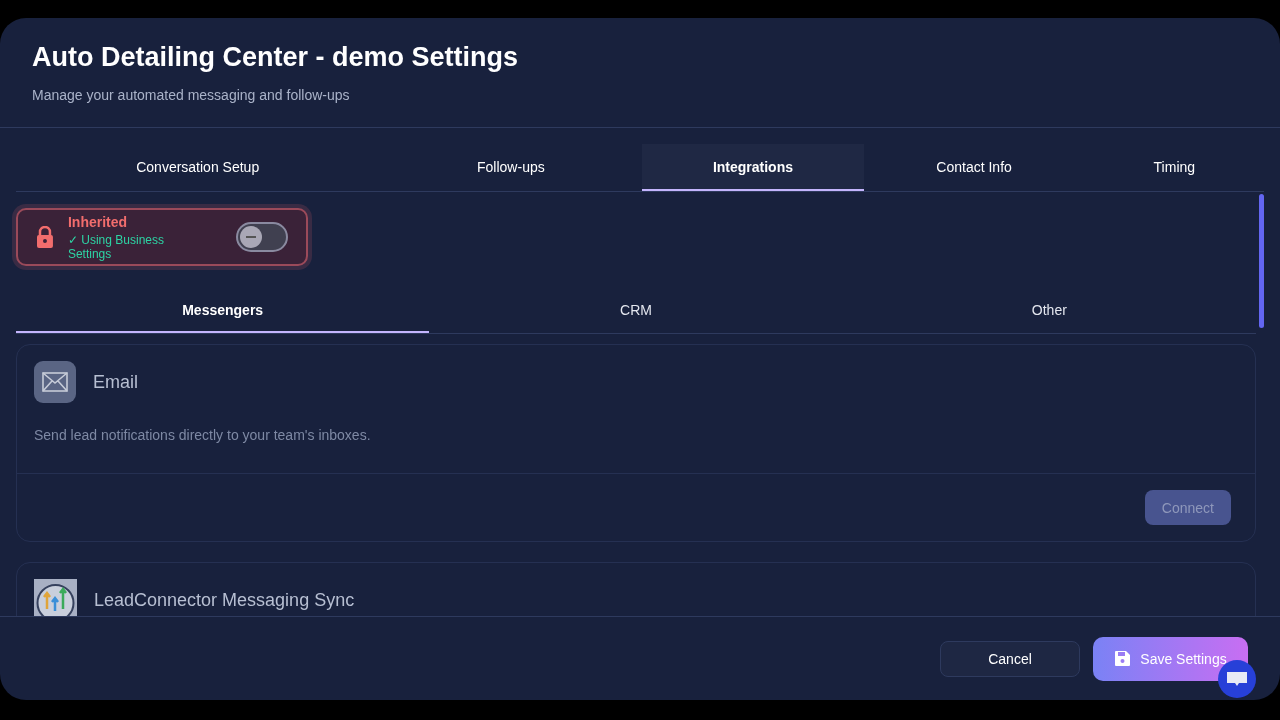 The height and width of the screenshot is (720, 1280). I want to click on settings-tab: Conversation Setup, so click(198, 167).